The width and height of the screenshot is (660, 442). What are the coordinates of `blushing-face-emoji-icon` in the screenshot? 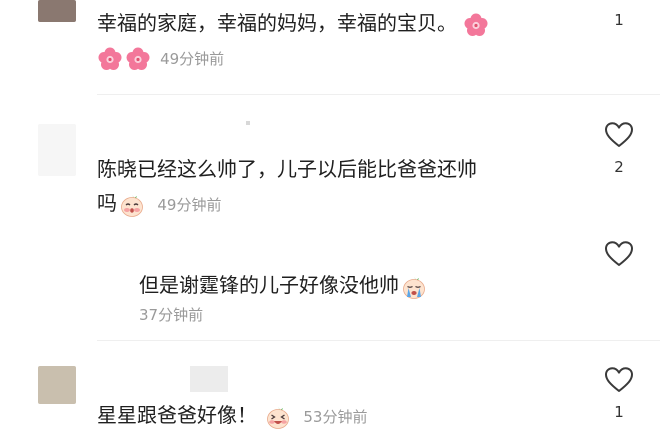 It's located at (132, 205).